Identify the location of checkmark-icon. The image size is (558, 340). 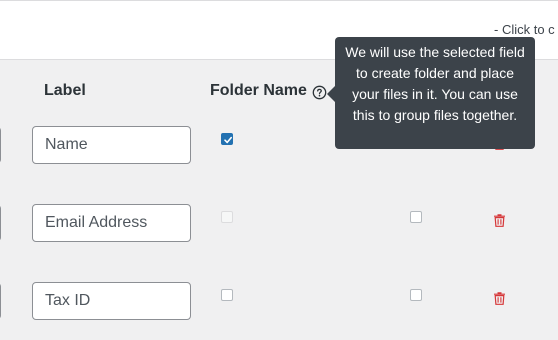
(228, 140).